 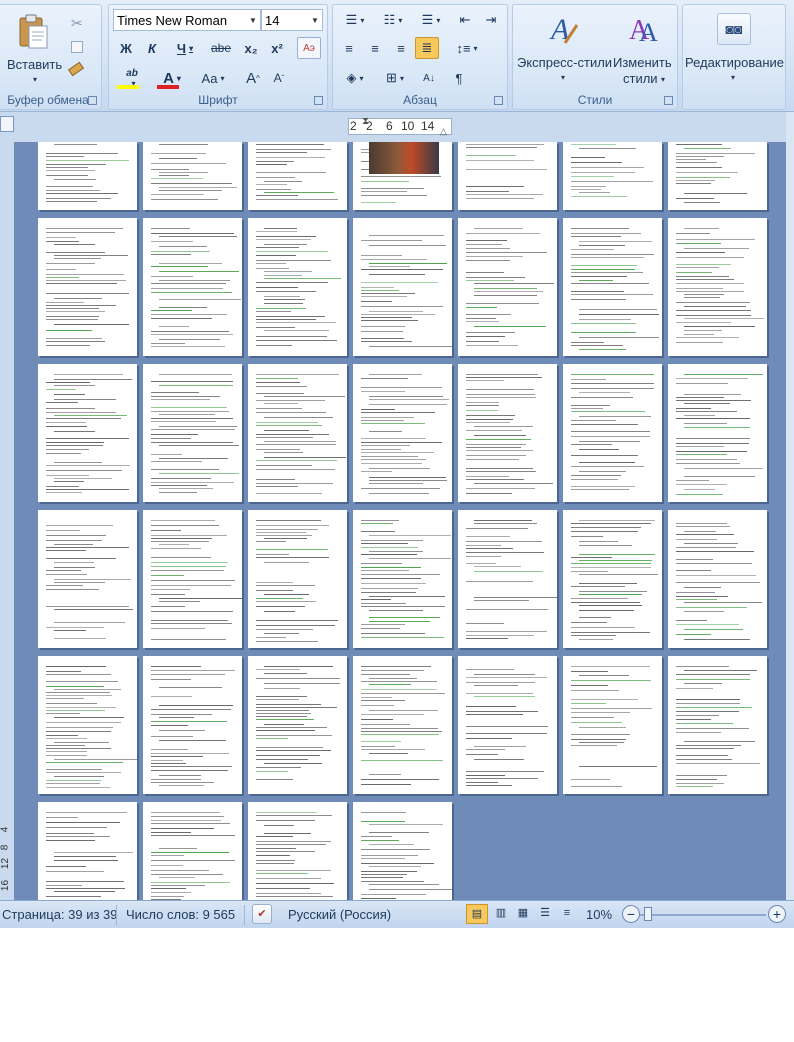 What do you see at coordinates (365, 121) in the screenshot?
I see `indent-marker-icon: ⧗` at bounding box center [365, 121].